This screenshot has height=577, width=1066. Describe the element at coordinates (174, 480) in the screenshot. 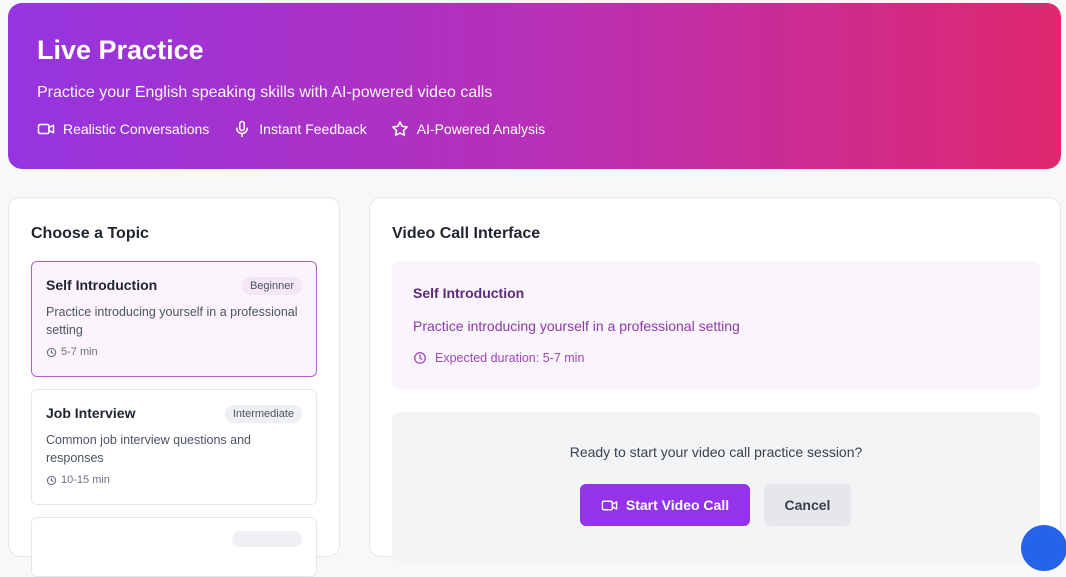

I see `topic-duration: 10-15 min` at that location.